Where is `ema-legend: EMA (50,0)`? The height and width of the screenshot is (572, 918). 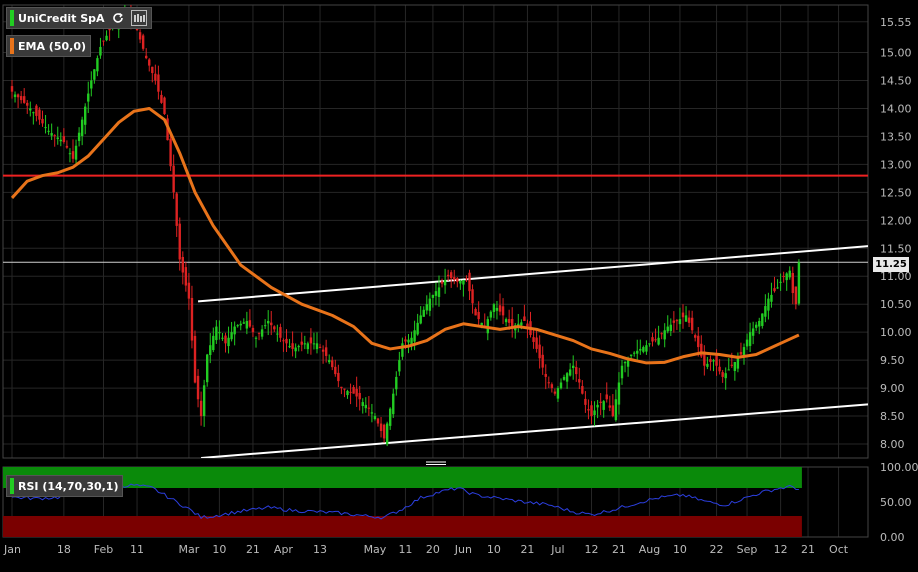 ema-legend: EMA (50,0) is located at coordinates (48, 46).